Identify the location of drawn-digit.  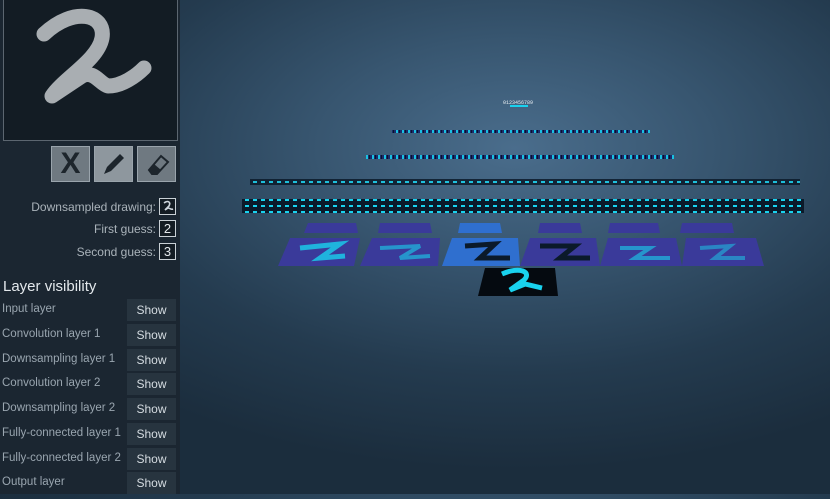
(94, 56).